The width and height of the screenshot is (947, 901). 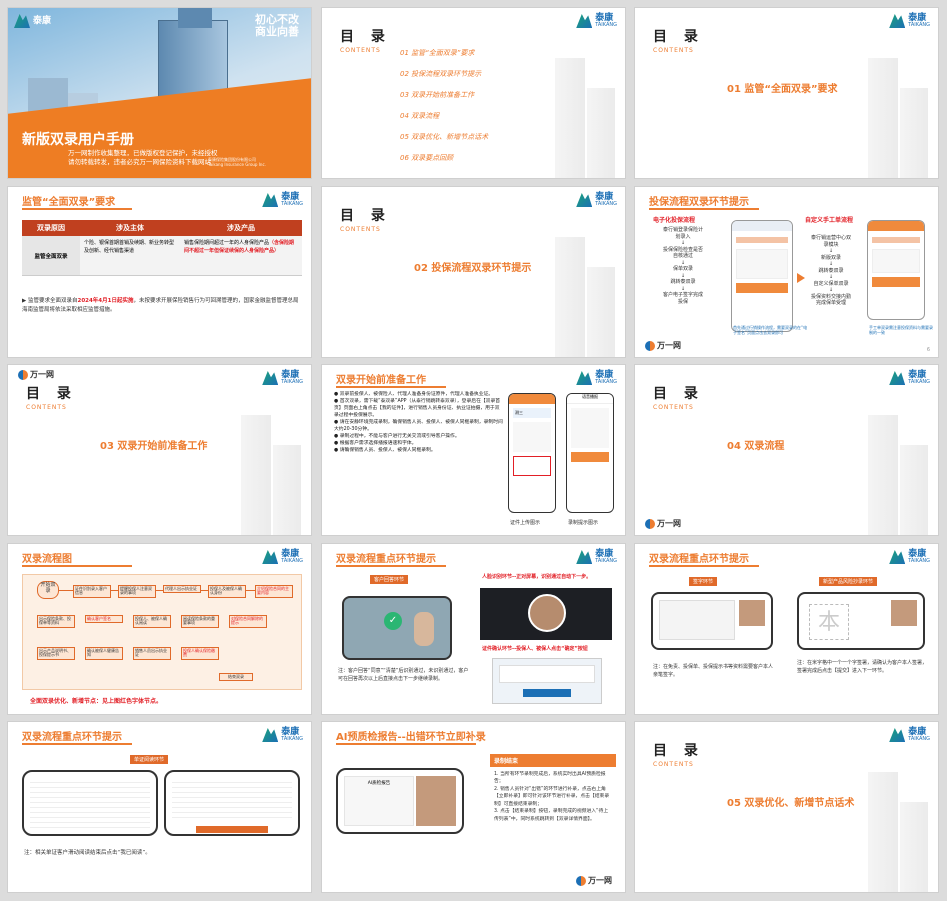 I want to click on company-name-en: Taikang Insurance Group Inc., so click(x=237, y=164).